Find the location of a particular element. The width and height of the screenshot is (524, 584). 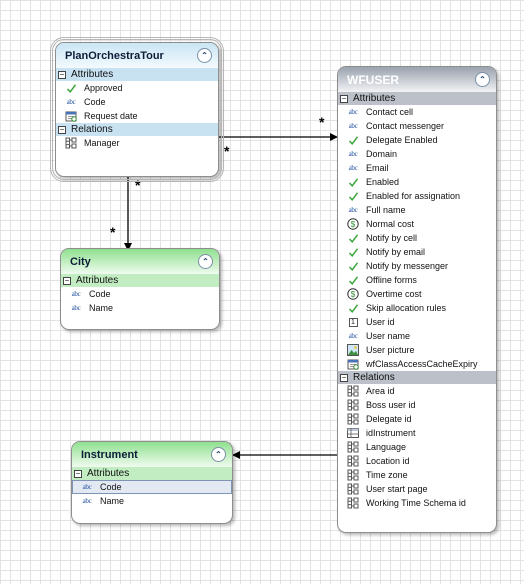

field-row: $ Overtime cost is located at coordinates (417, 294).